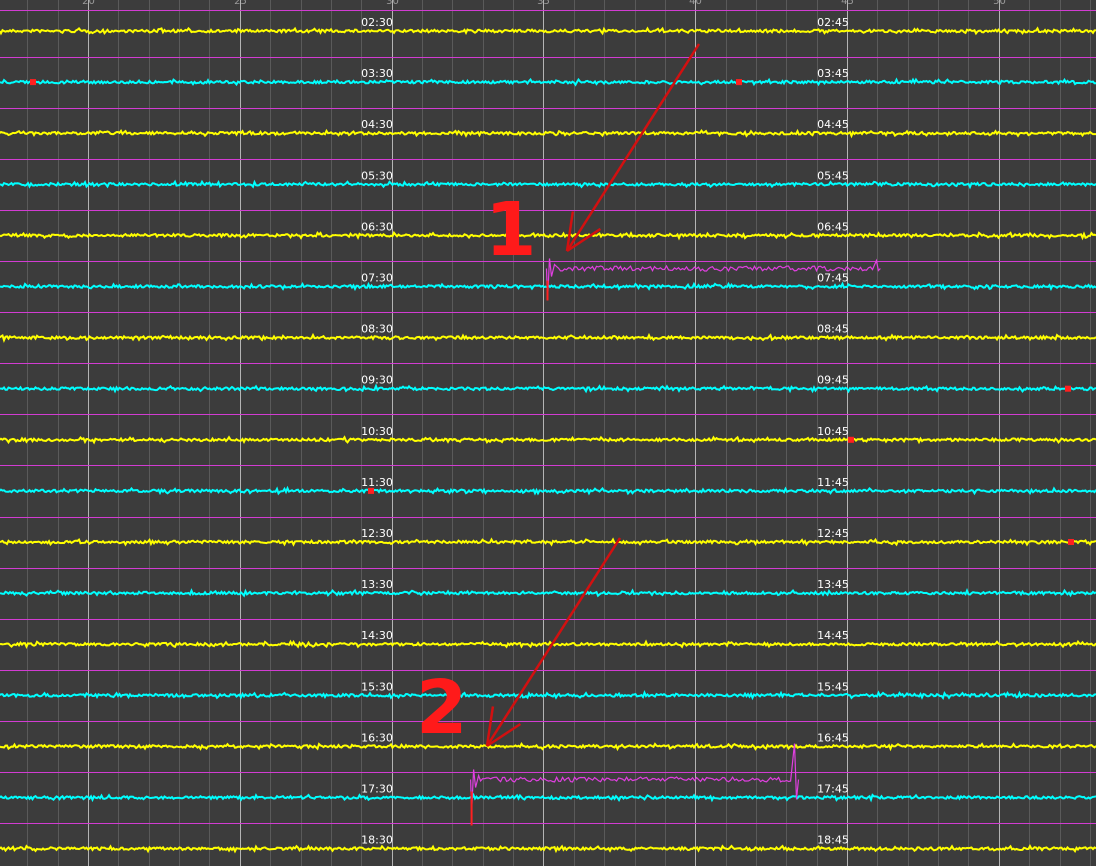 This screenshot has width=1096, height=866. I want to click on x-tick-label: 20, so click(88, 3).